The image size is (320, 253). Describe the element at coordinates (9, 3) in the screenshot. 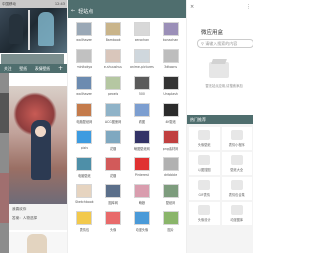

I see `status-carrier: 中国移动` at that location.